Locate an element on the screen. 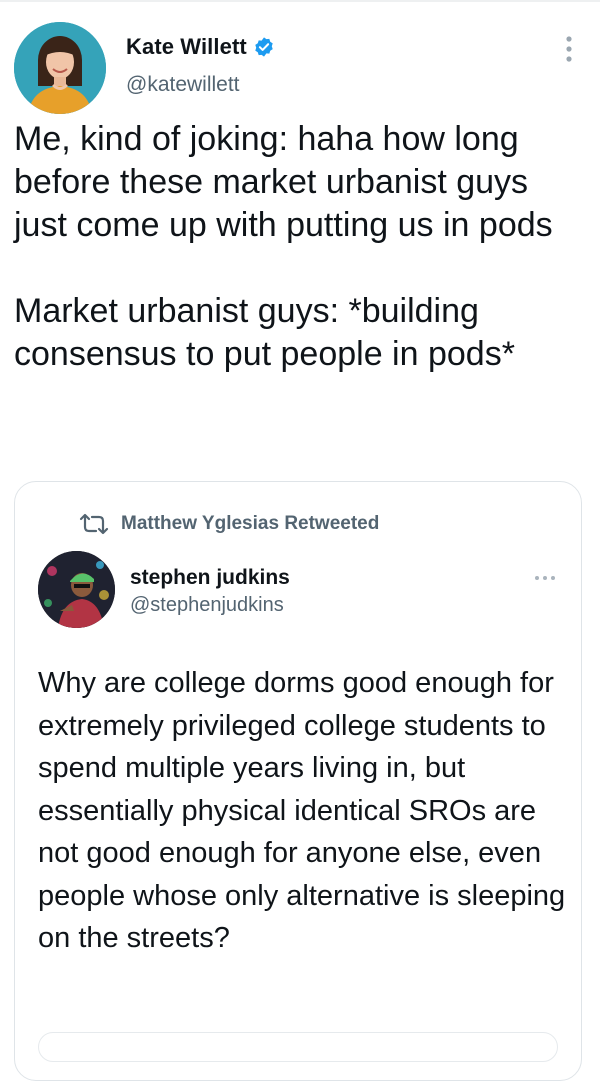 The height and width of the screenshot is (1081, 600). retweet-label: Matthew Yglesias Retweeted is located at coordinates (250, 524).